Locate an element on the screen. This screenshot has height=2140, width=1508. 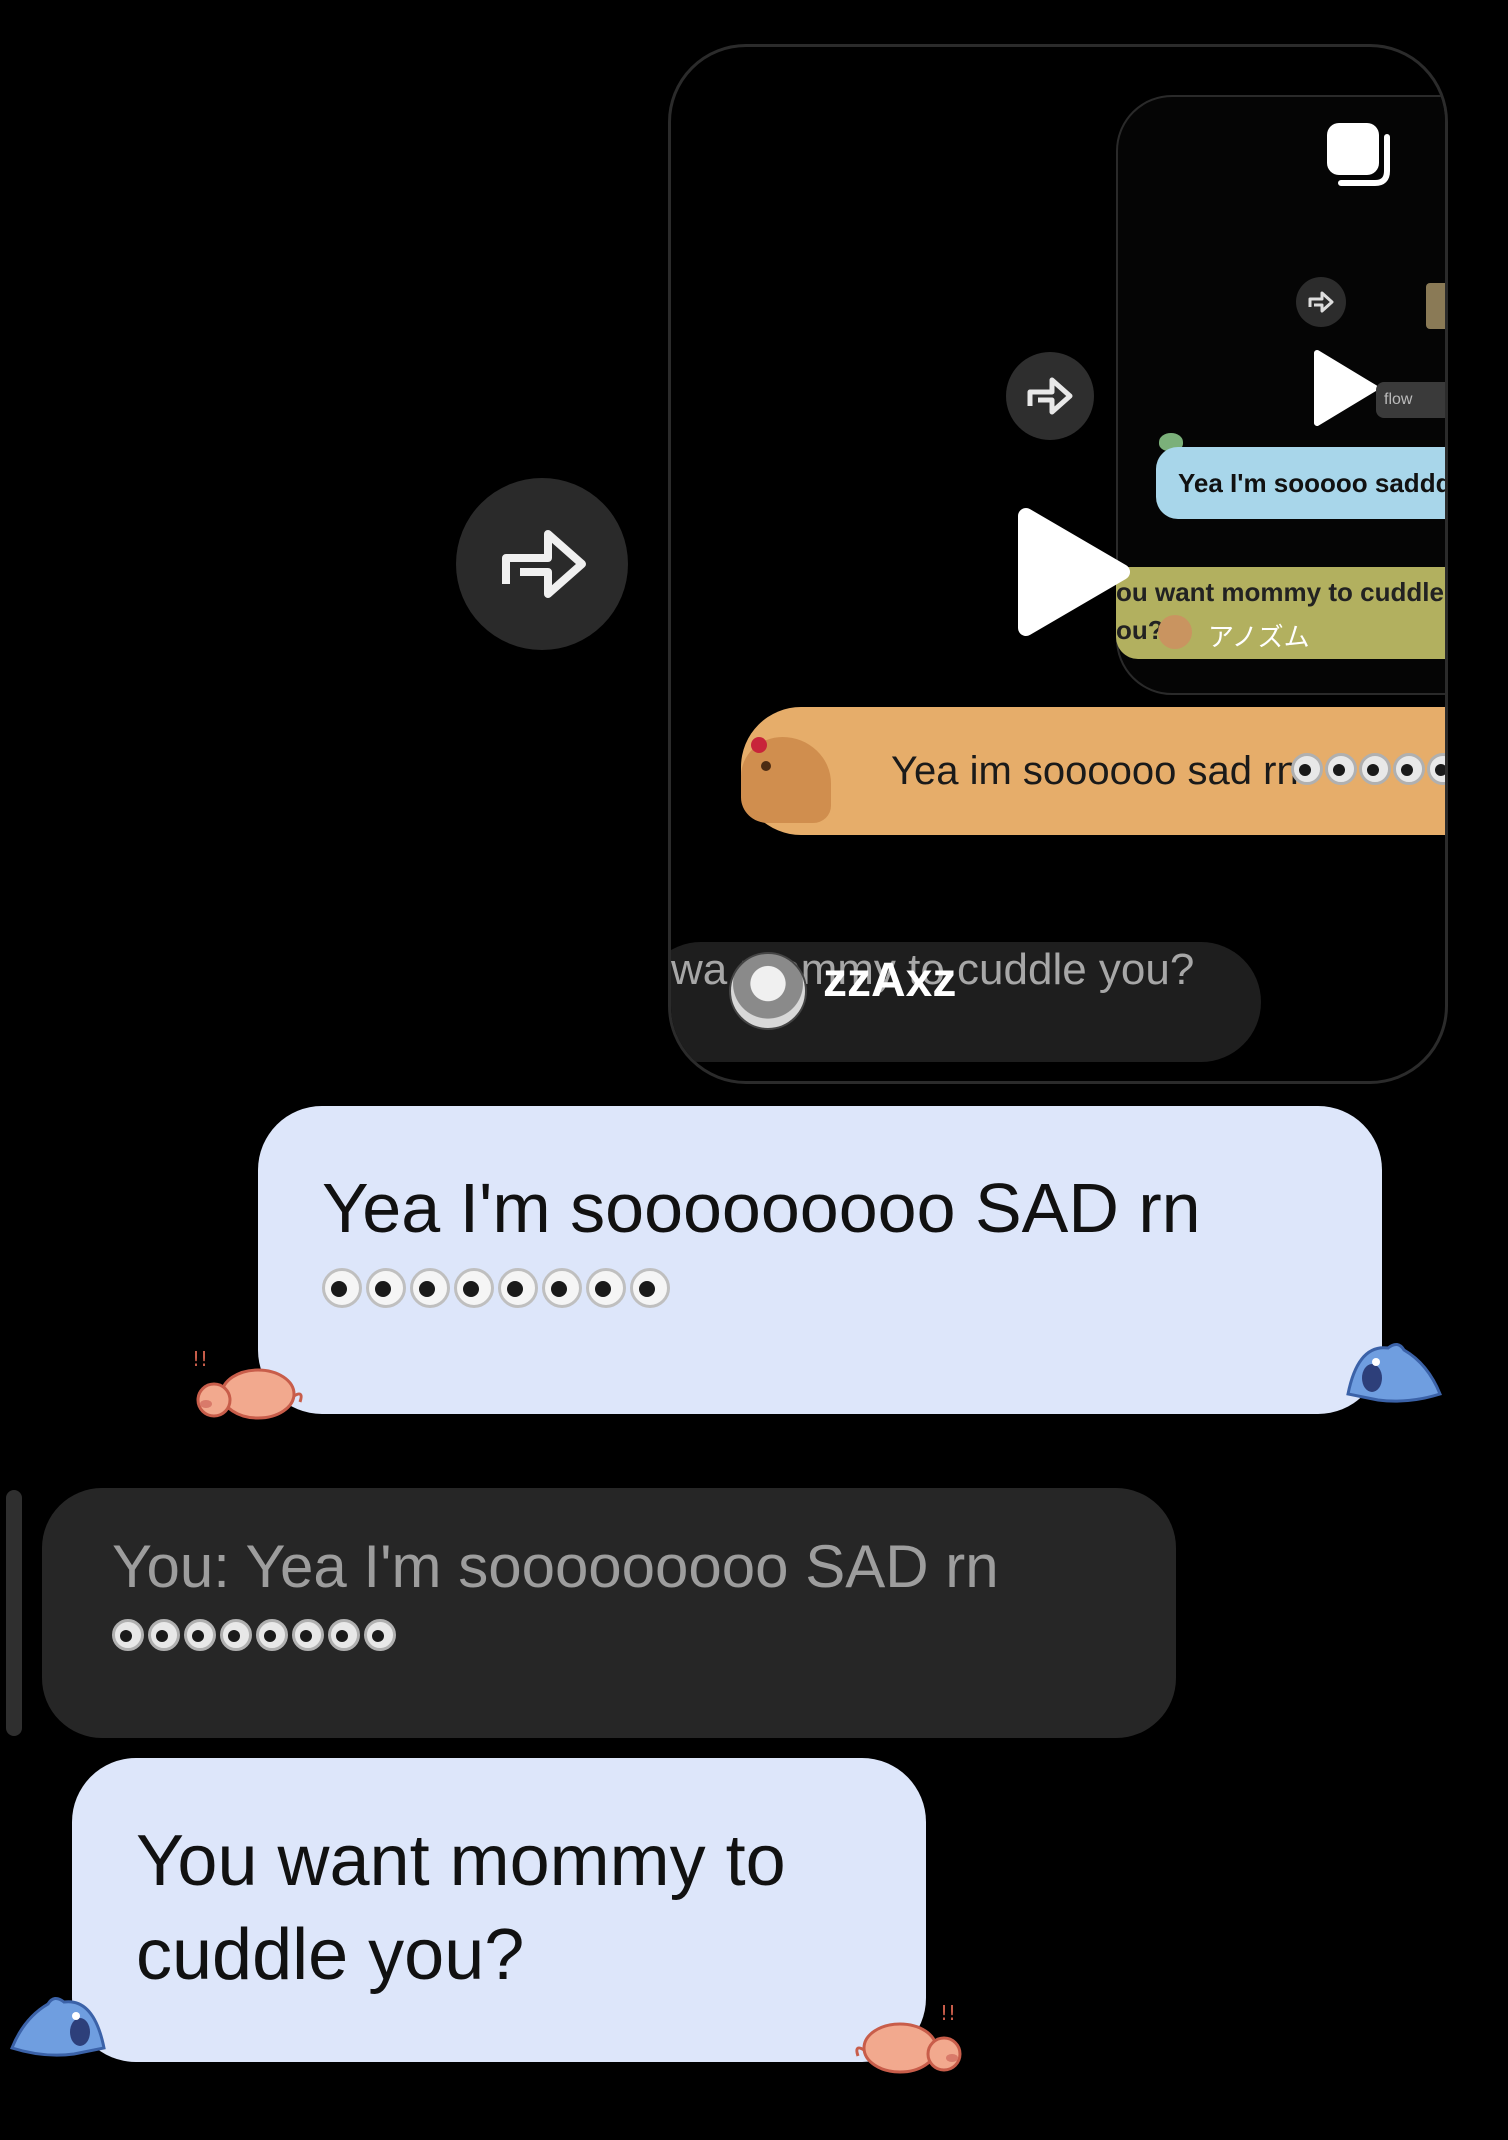
reel-author-avatar is located at coordinates (768, 991).